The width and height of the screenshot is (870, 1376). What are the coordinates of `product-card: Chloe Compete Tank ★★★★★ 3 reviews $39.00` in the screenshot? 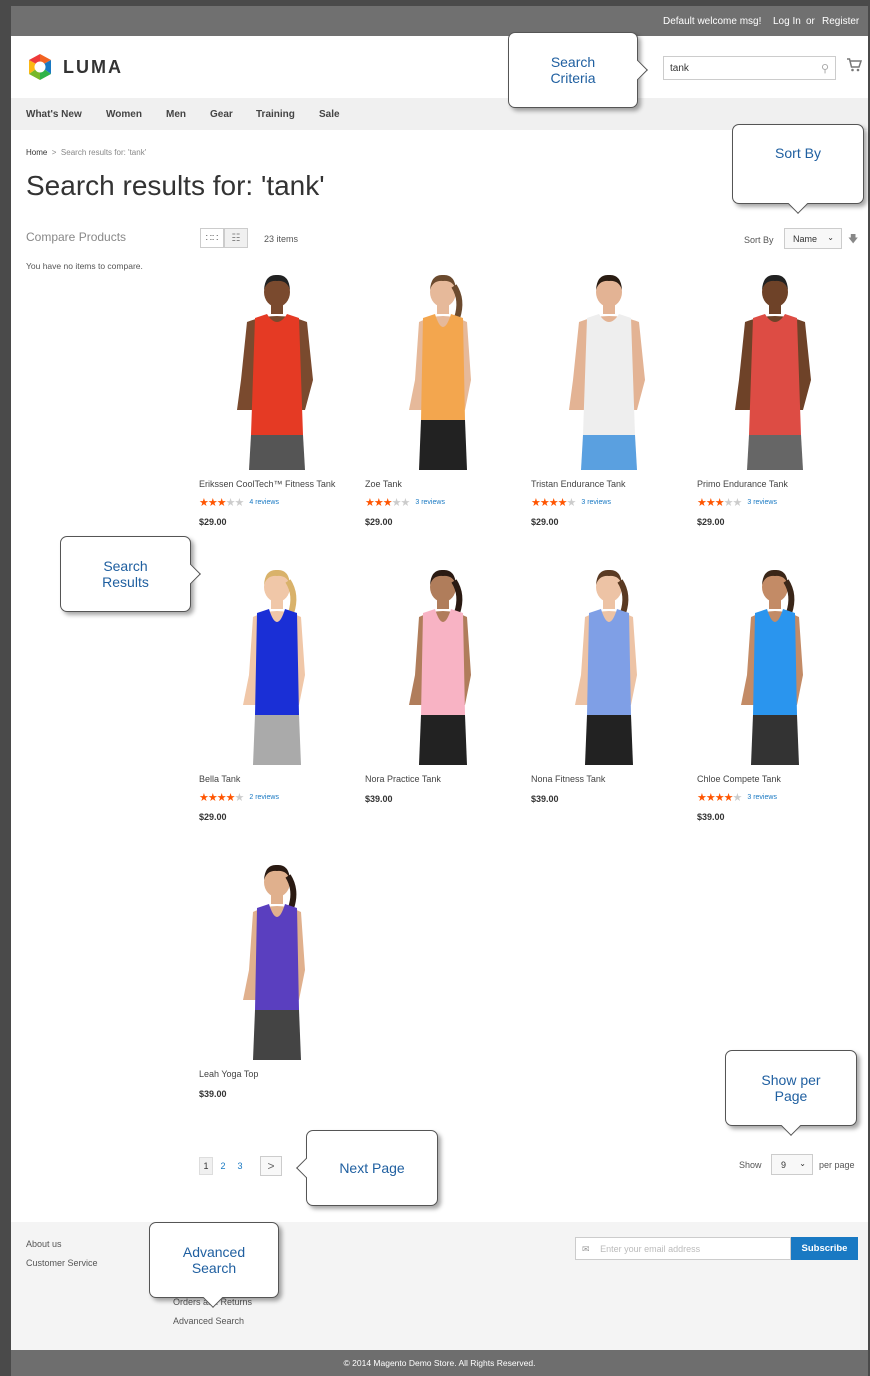 It's located at (774, 693).